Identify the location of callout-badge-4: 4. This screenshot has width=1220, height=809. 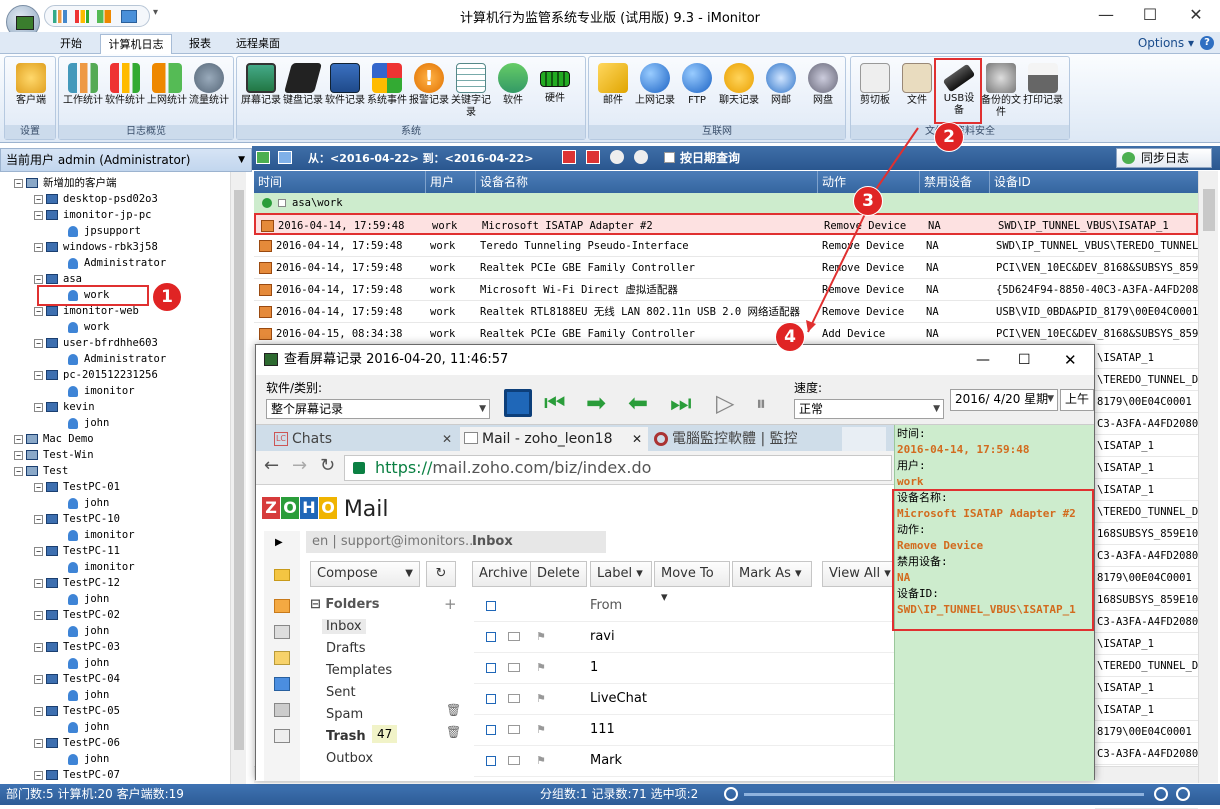
(790, 337).